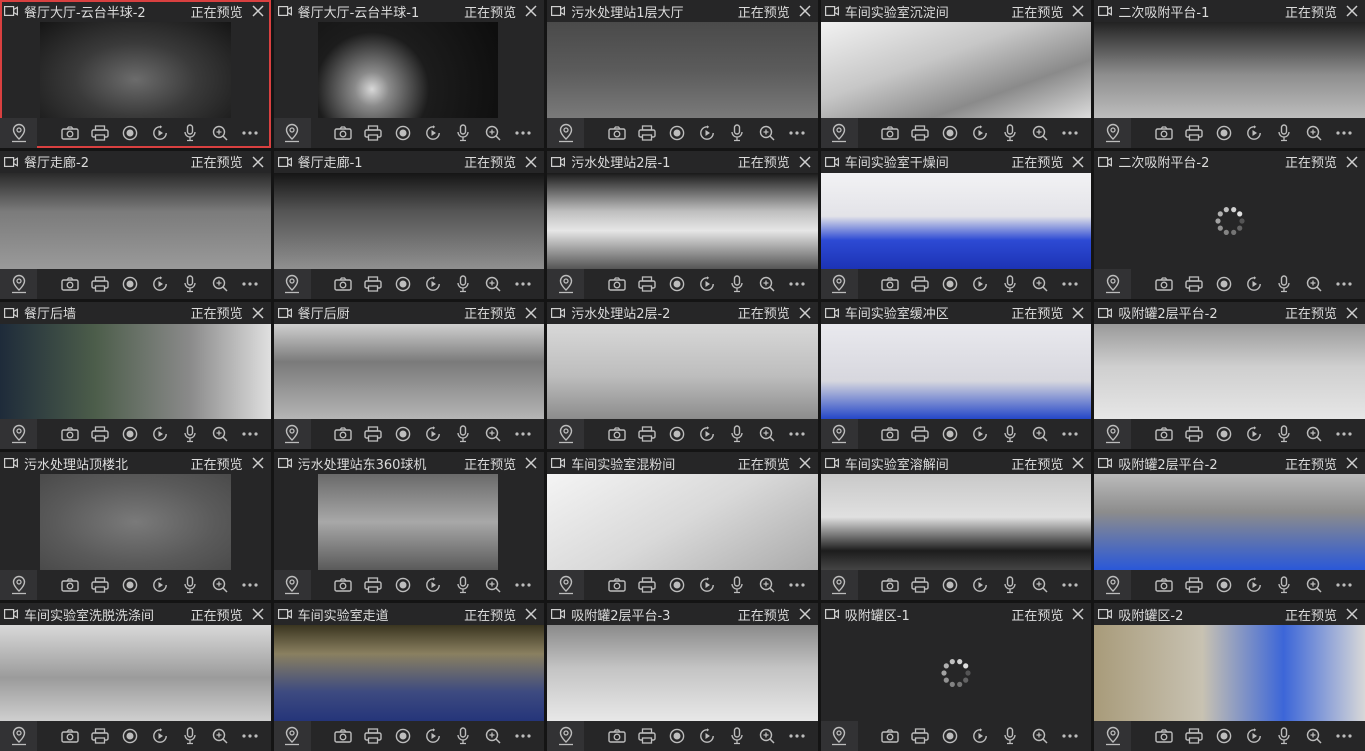 Image resolution: width=1365 pixels, height=751 pixels. What do you see at coordinates (682, 526) in the screenshot?
I see `video-cell: 车间实验室混粉间 正在预览` at bounding box center [682, 526].